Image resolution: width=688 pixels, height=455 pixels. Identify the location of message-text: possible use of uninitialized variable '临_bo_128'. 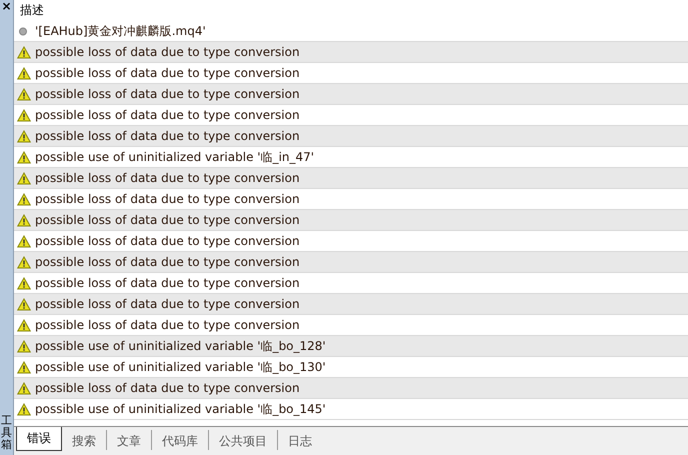
(180, 346).